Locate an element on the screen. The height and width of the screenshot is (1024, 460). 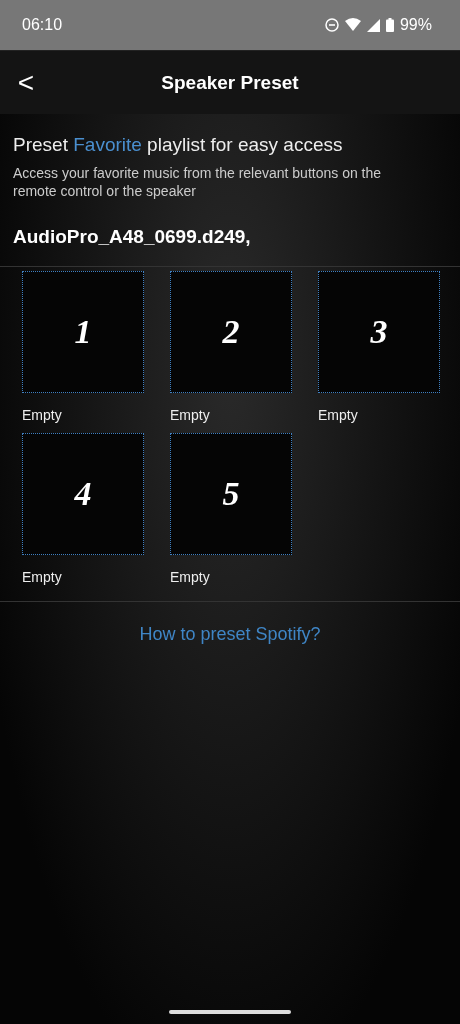
preset-slot: 3 is located at coordinates (379, 332).